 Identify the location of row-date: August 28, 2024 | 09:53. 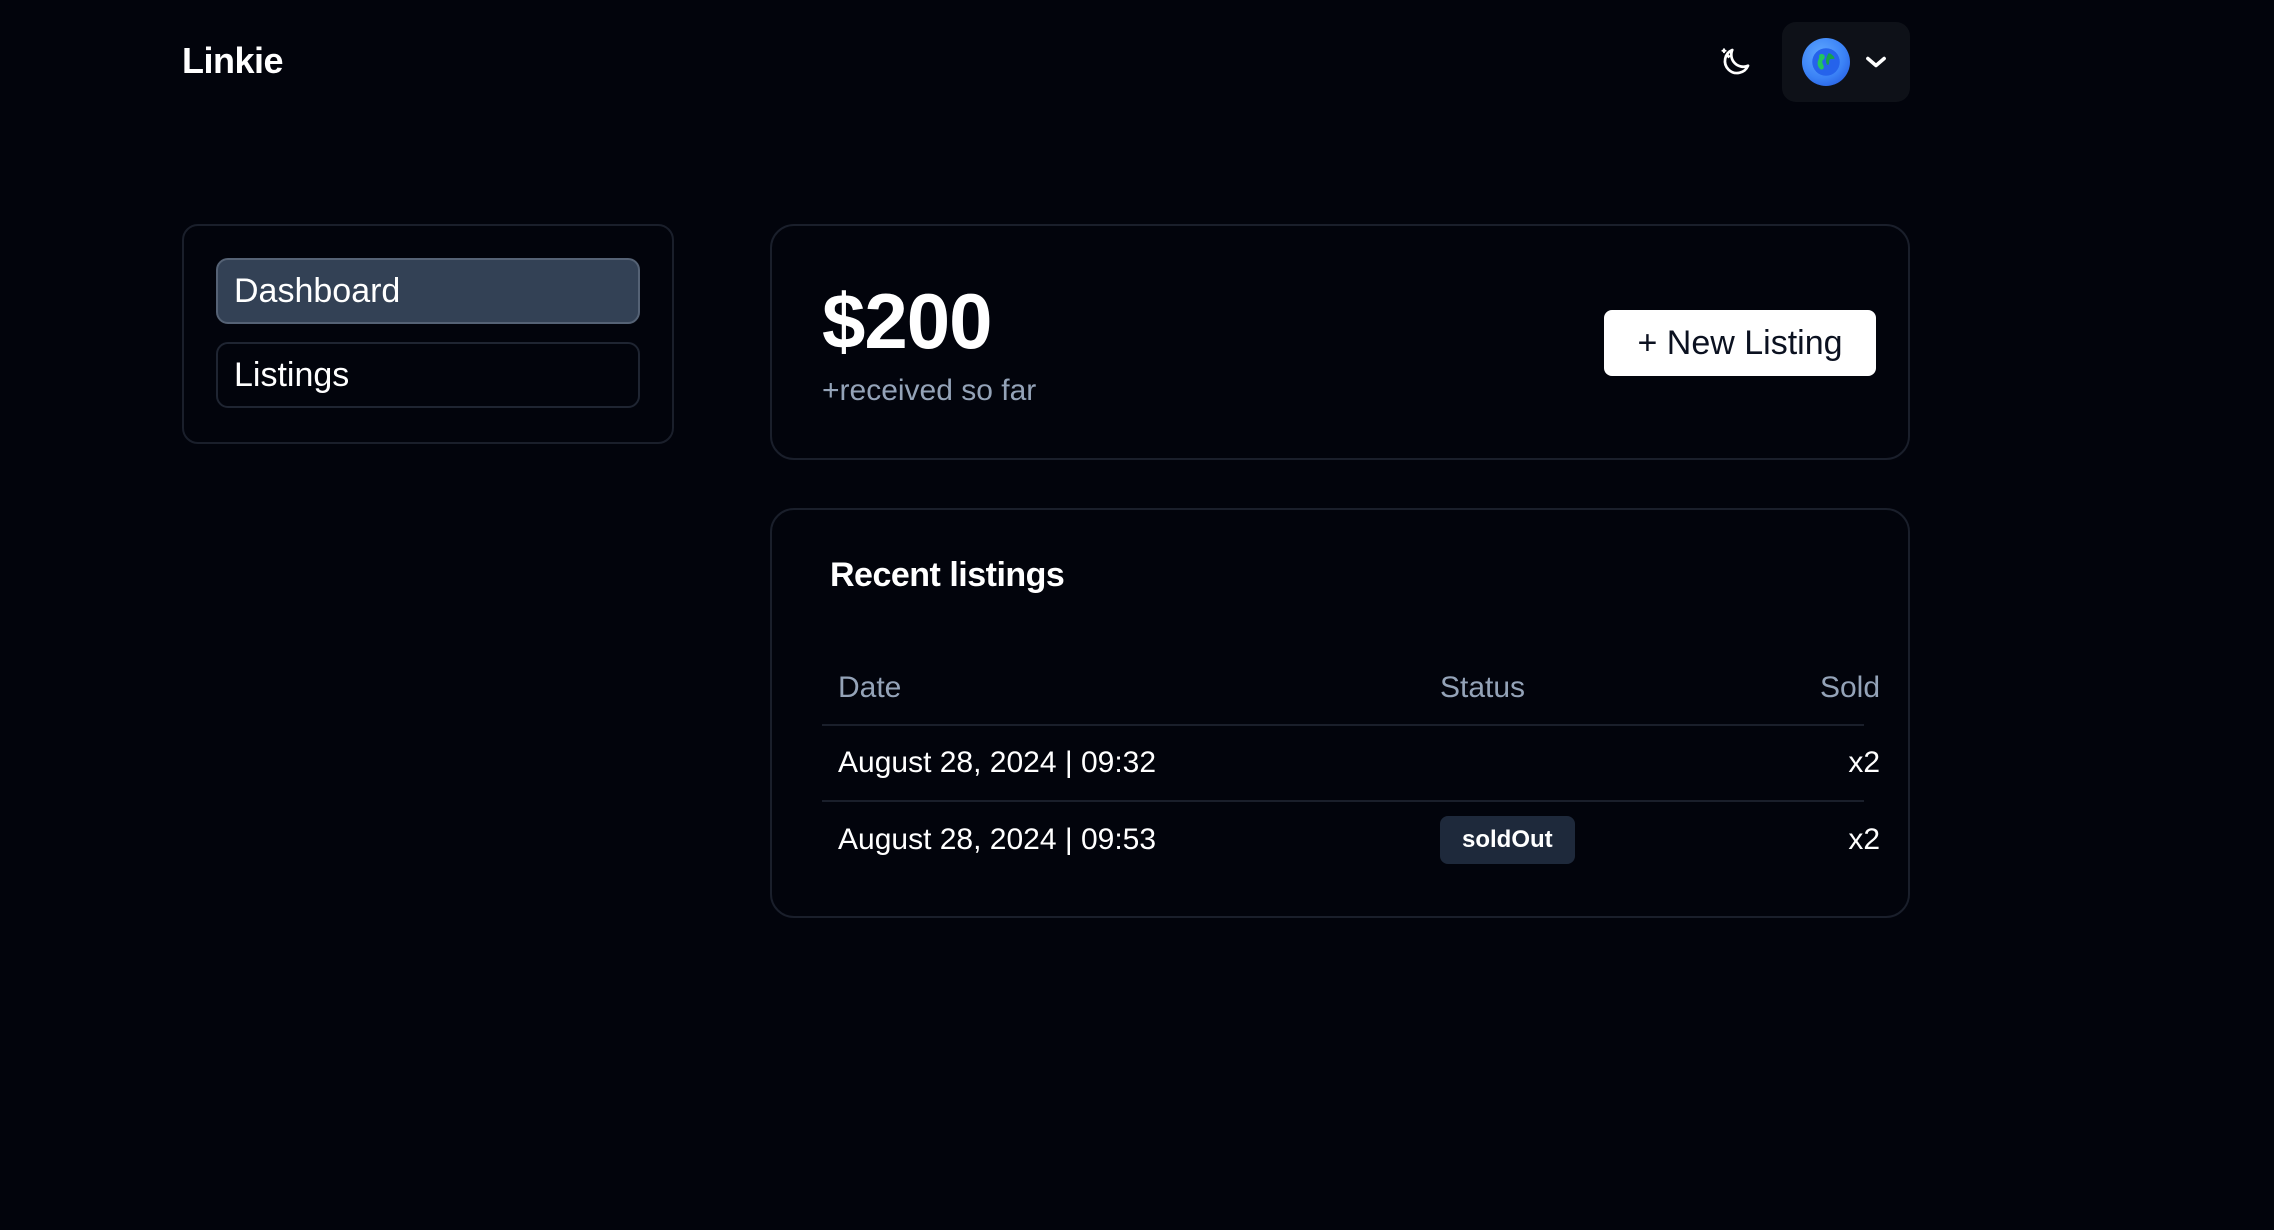
(997, 839).